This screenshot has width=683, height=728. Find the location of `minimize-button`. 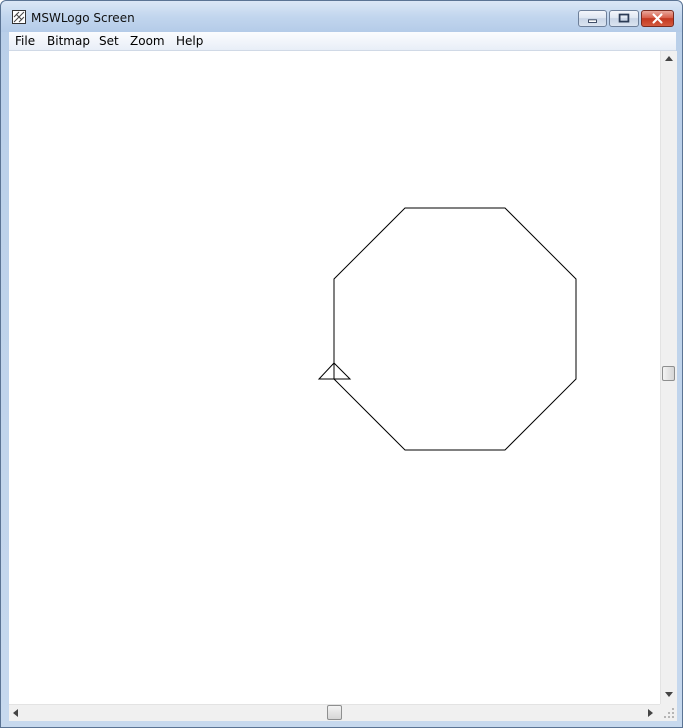

minimize-button is located at coordinates (592, 18).